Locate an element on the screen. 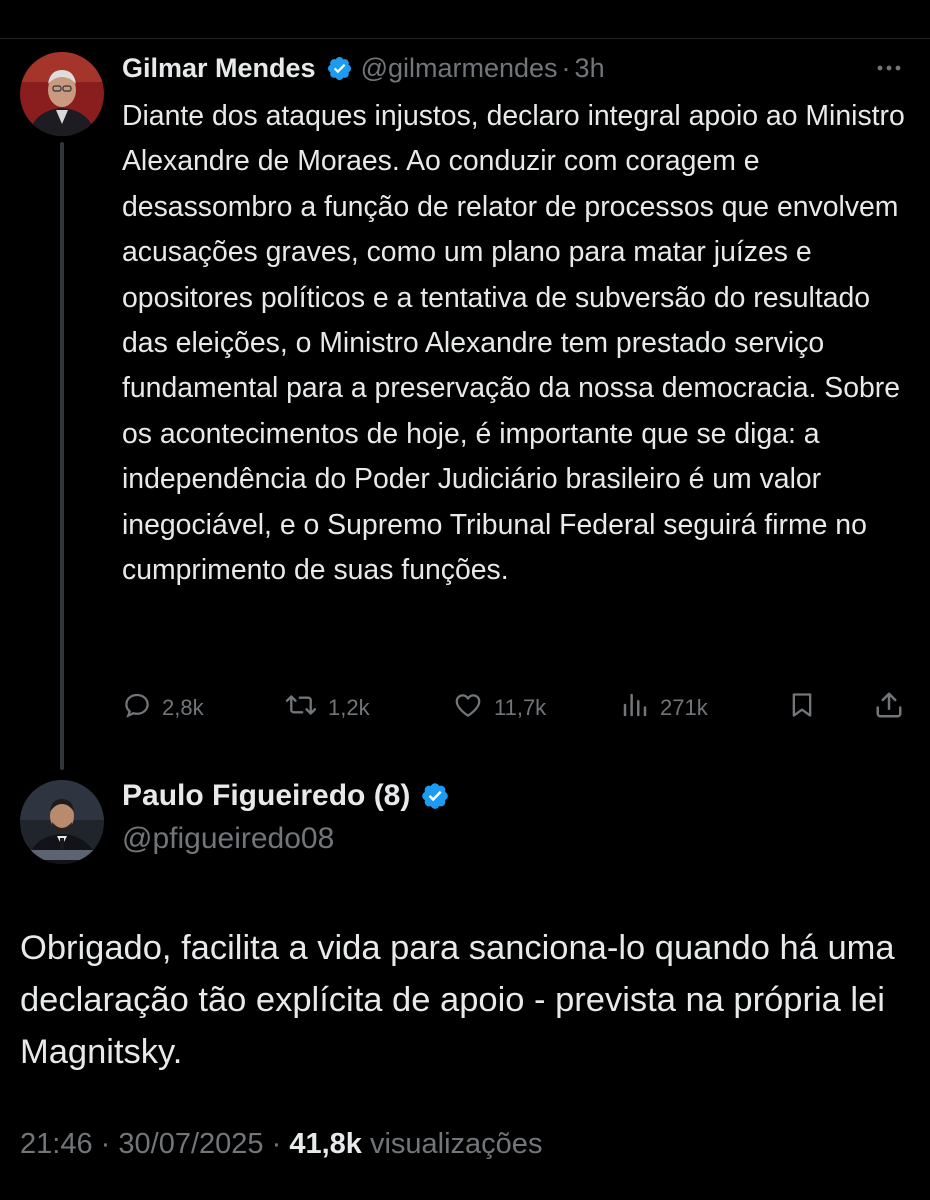 The image size is (930, 1200). bookmark-icon is located at coordinates (807, 708).